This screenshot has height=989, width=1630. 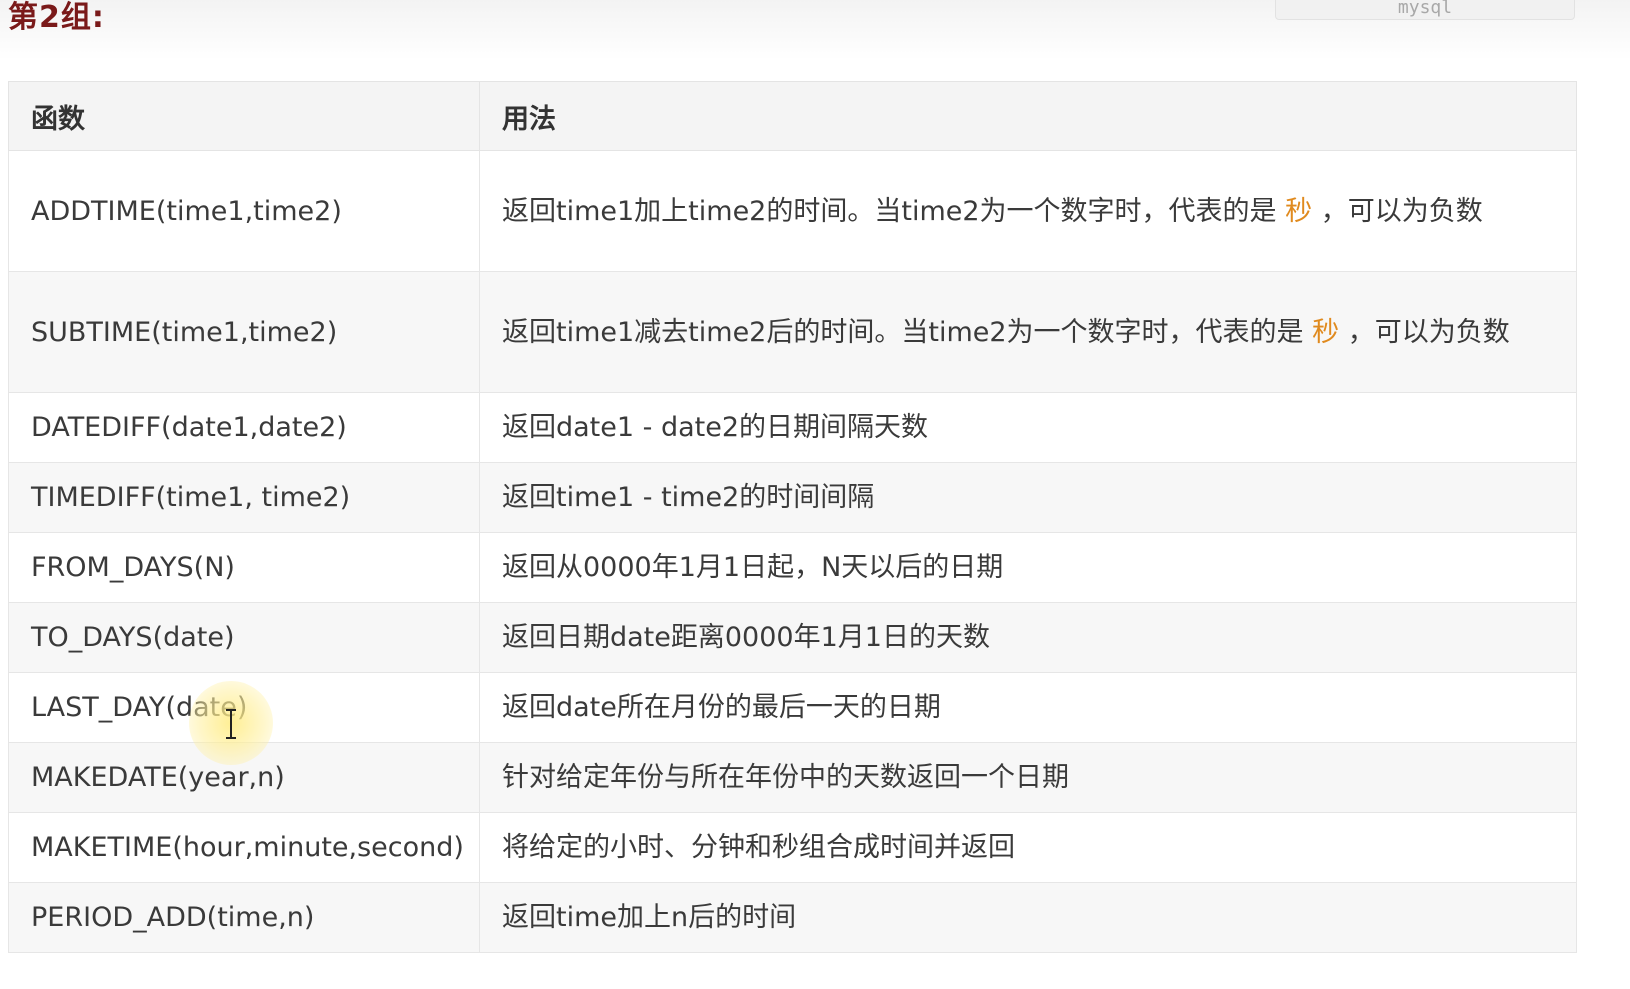 What do you see at coordinates (1028, 847) in the screenshot?
I see `usage-cell: 将给定的小时、分钟和秒组合成时间并返回` at bounding box center [1028, 847].